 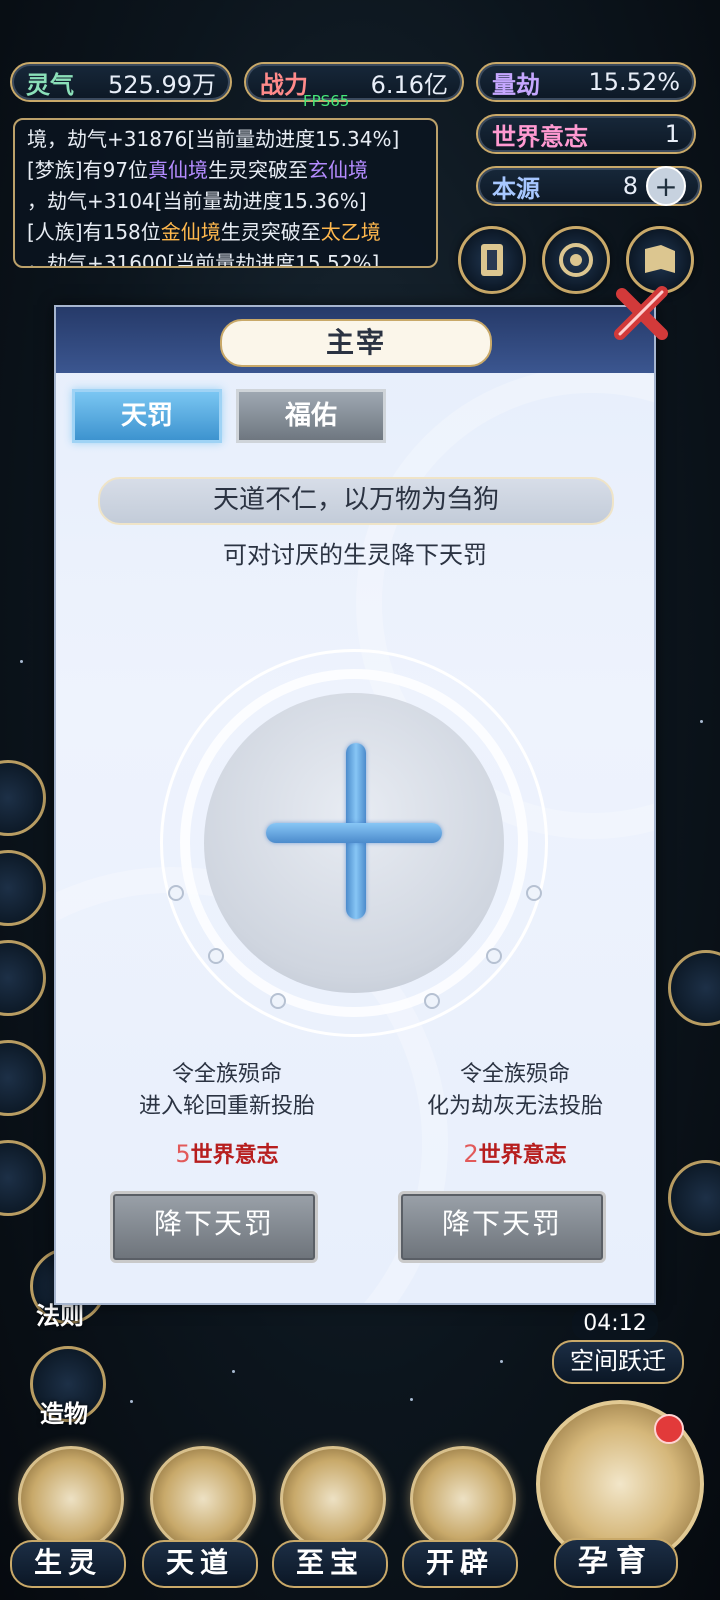 What do you see at coordinates (666, 186) in the screenshot?
I see `benyuan-add-button: +` at bounding box center [666, 186].